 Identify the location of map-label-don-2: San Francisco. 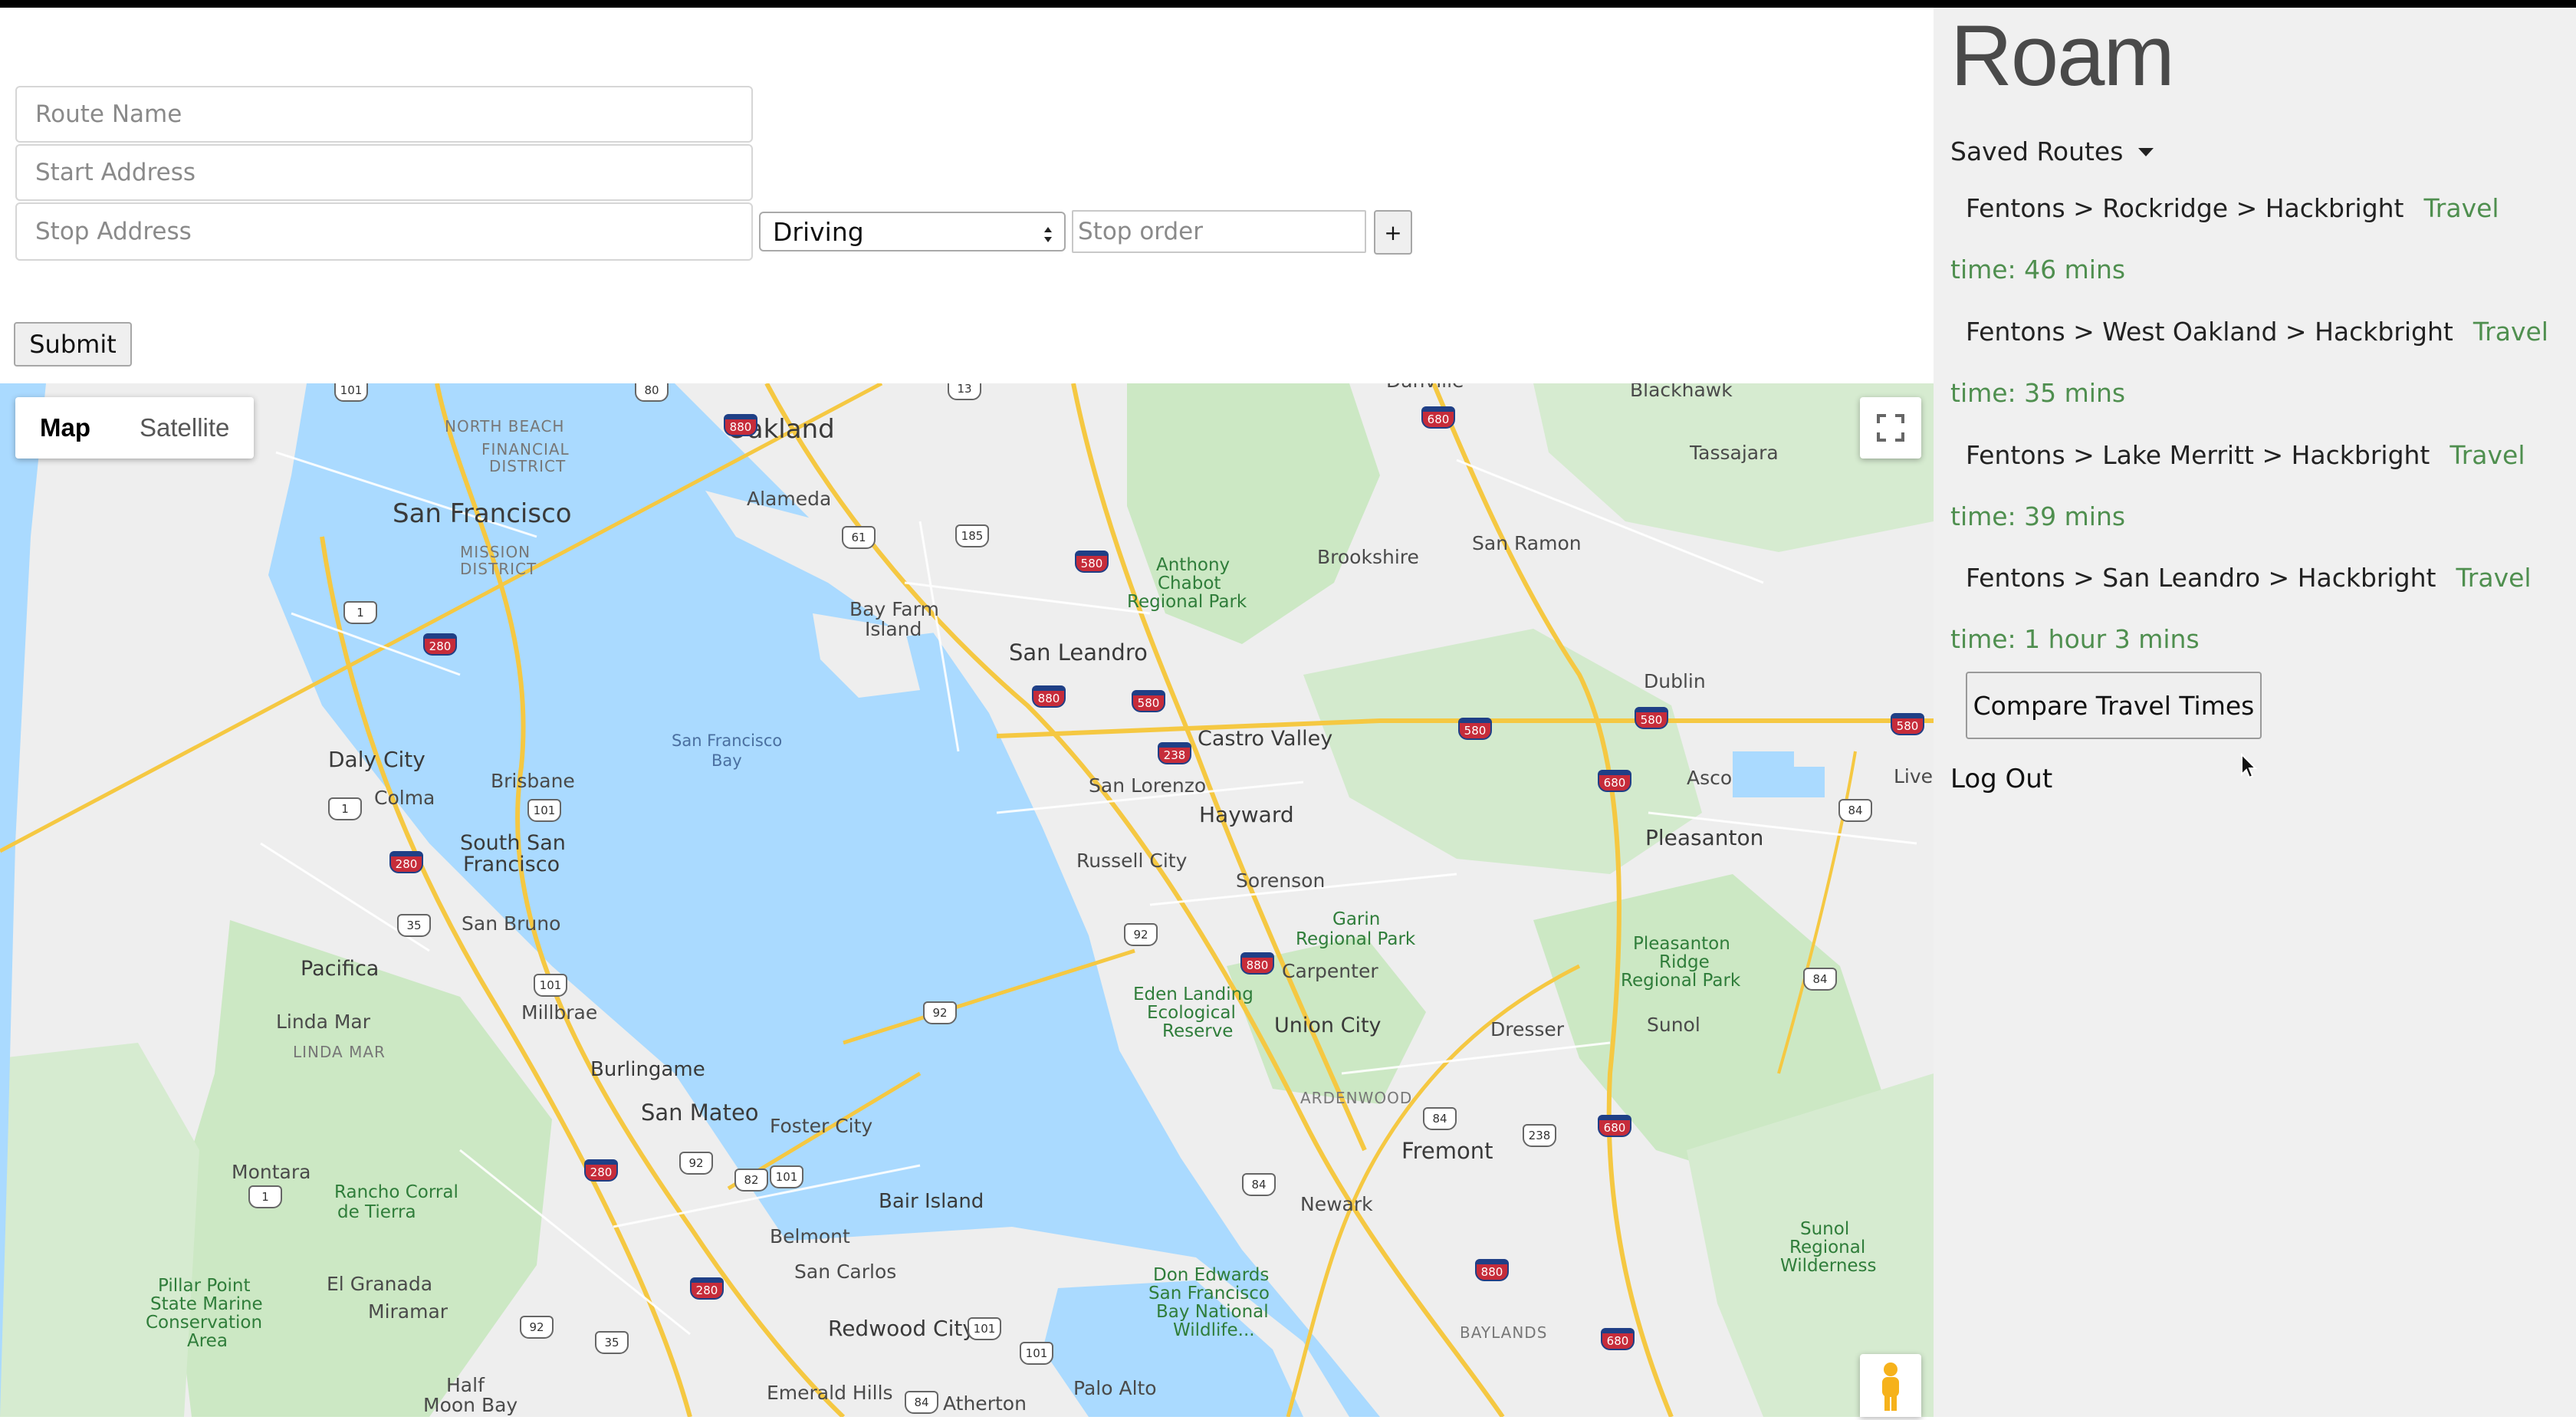
(1209, 1293).